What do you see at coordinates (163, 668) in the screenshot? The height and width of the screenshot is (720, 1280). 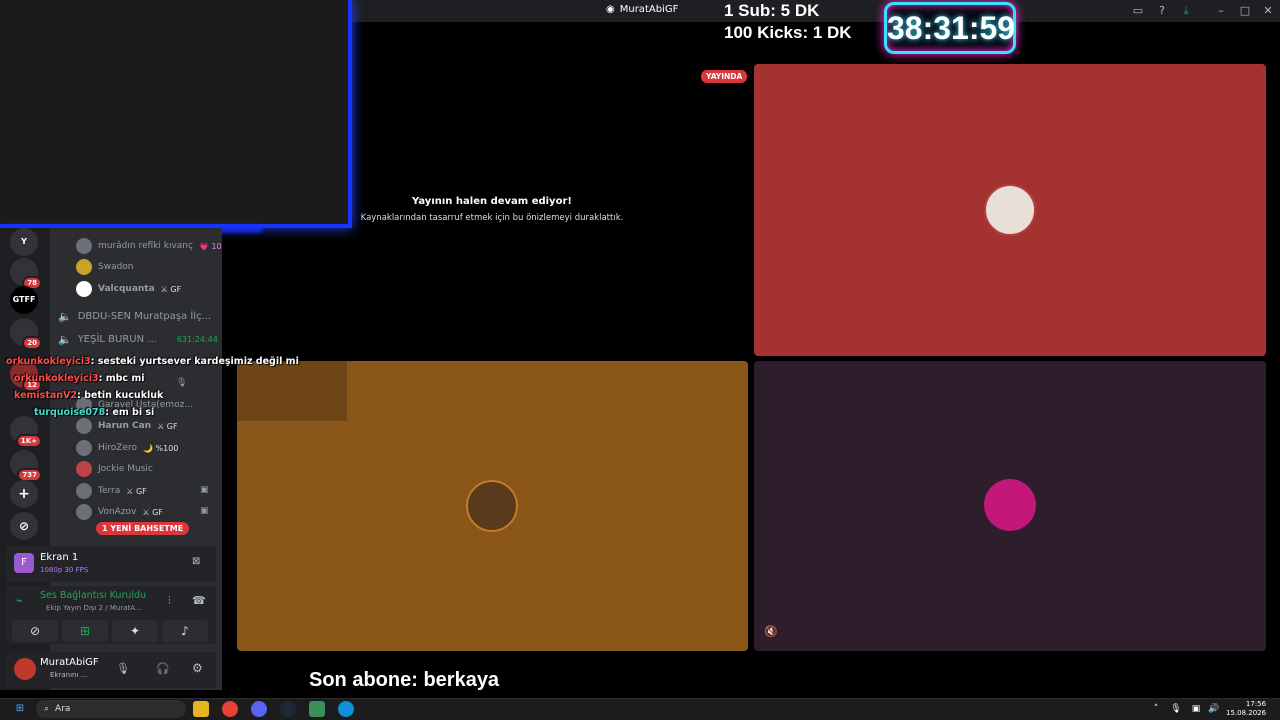 I see `headphones-icon: 🎧` at bounding box center [163, 668].